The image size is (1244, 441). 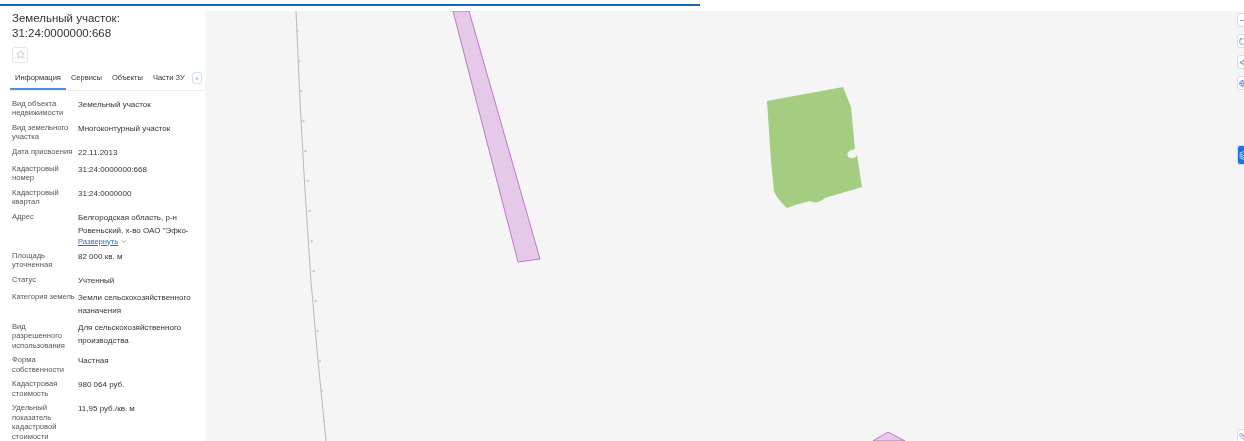 I want to click on field-value: Многоконтурный участок, so click(x=125, y=128).